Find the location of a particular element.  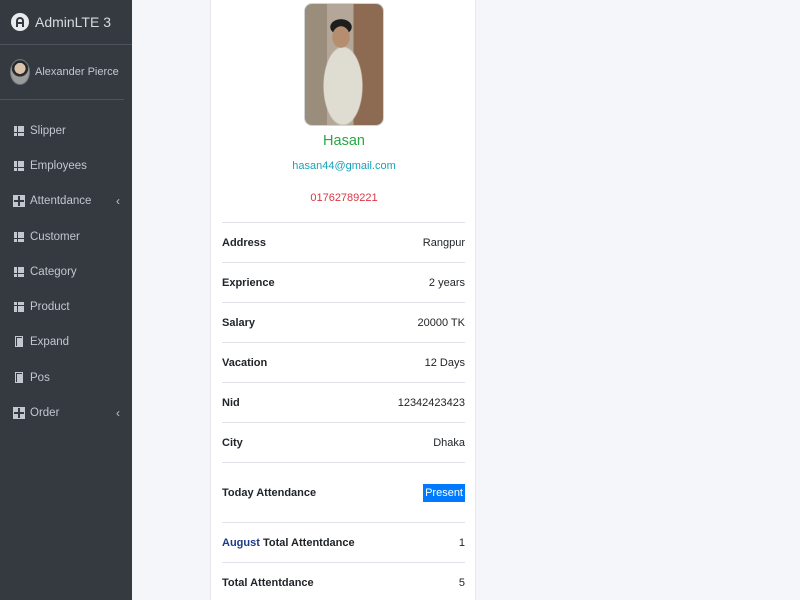

status-badge: Present is located at coordinates (444, 492).